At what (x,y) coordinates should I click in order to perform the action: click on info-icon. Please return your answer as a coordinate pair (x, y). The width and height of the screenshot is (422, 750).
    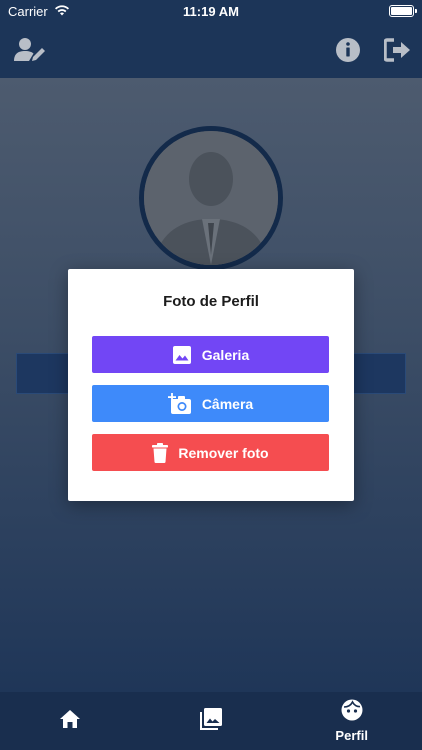
    Looking at the image, I should click on (348, 50).